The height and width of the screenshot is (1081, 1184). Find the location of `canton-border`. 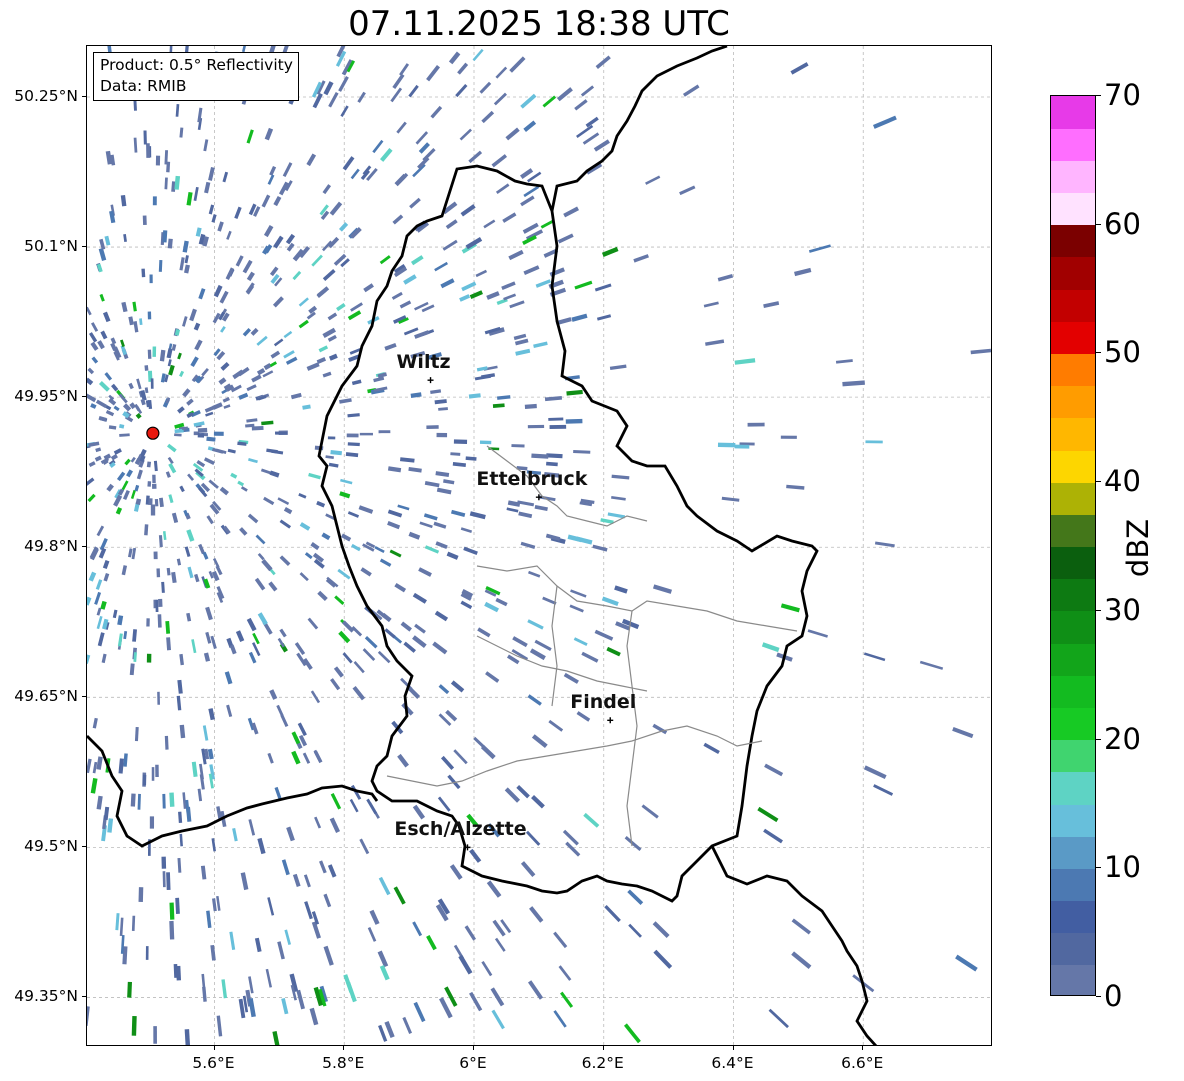

canton-border is located at coordinates (637, 598).